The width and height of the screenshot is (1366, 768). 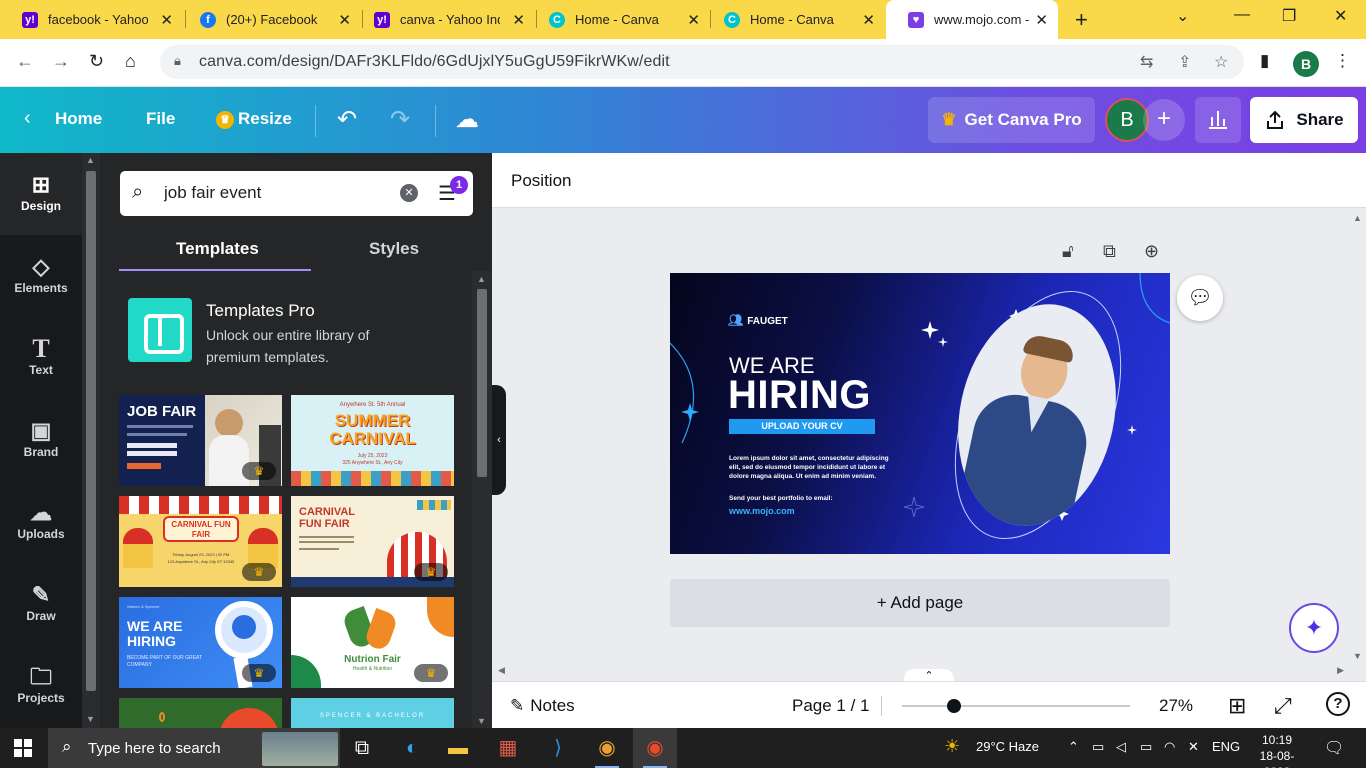 I want to click on rail-item-text: T Text, so click(x=41, y=358).